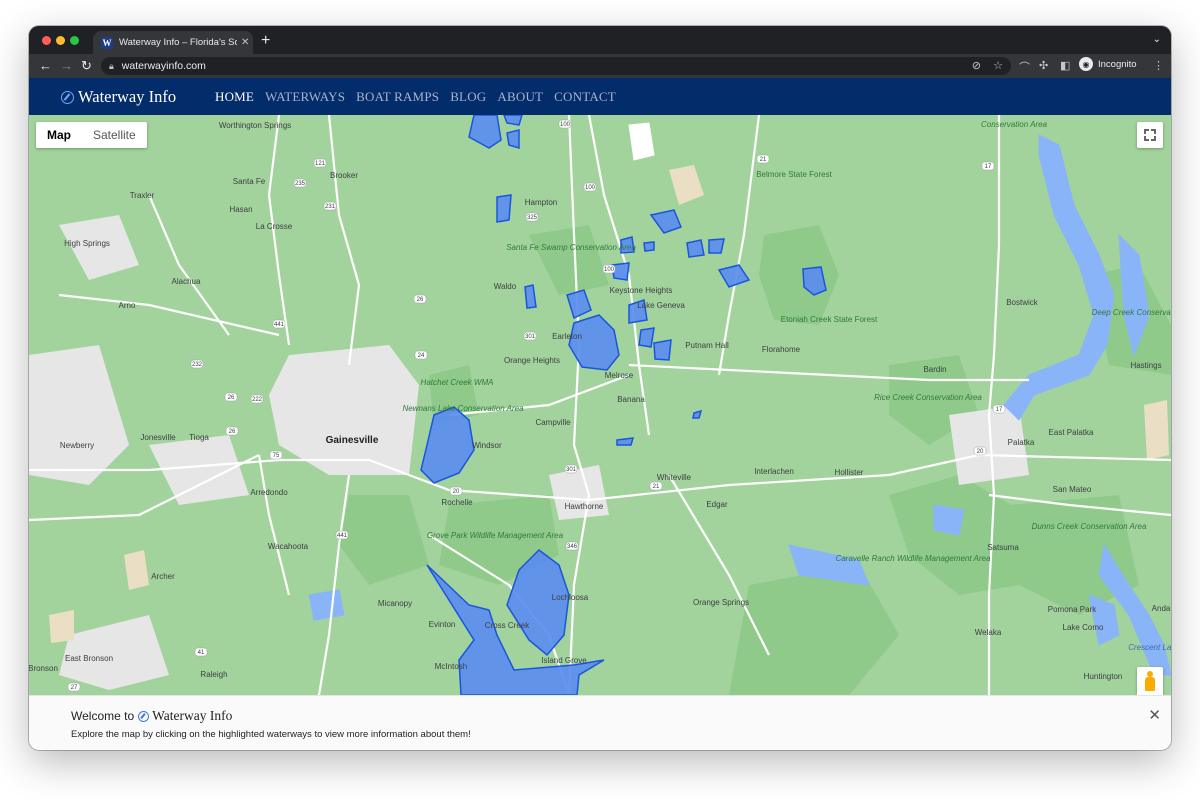  I want to click on map-place-label: Tioga, so click(199, 437).